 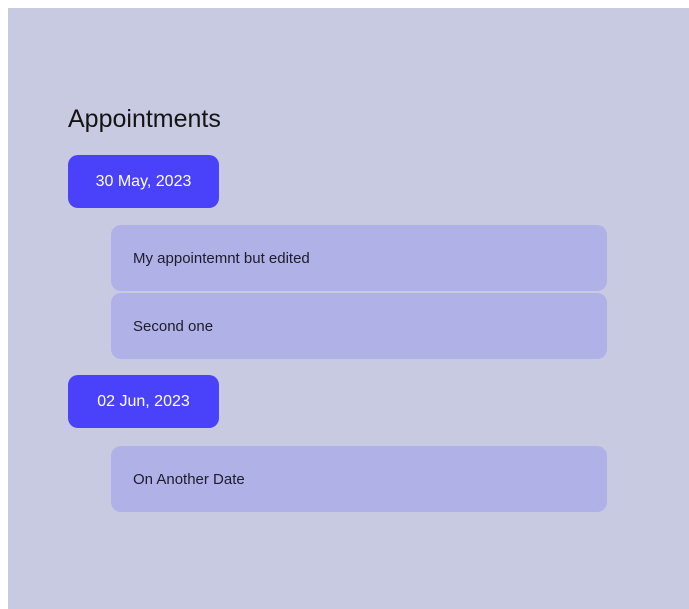 What do you see at coordinates (359, 479) in the screenshot?
I see `appointment-card: On Another Date` at bounding box center [359, 479].